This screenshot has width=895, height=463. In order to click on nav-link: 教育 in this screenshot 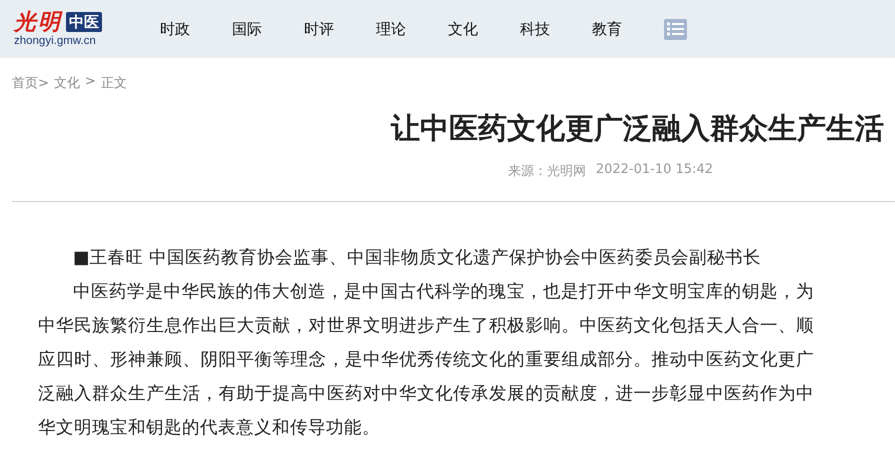, I will do `click(628, 29)`.